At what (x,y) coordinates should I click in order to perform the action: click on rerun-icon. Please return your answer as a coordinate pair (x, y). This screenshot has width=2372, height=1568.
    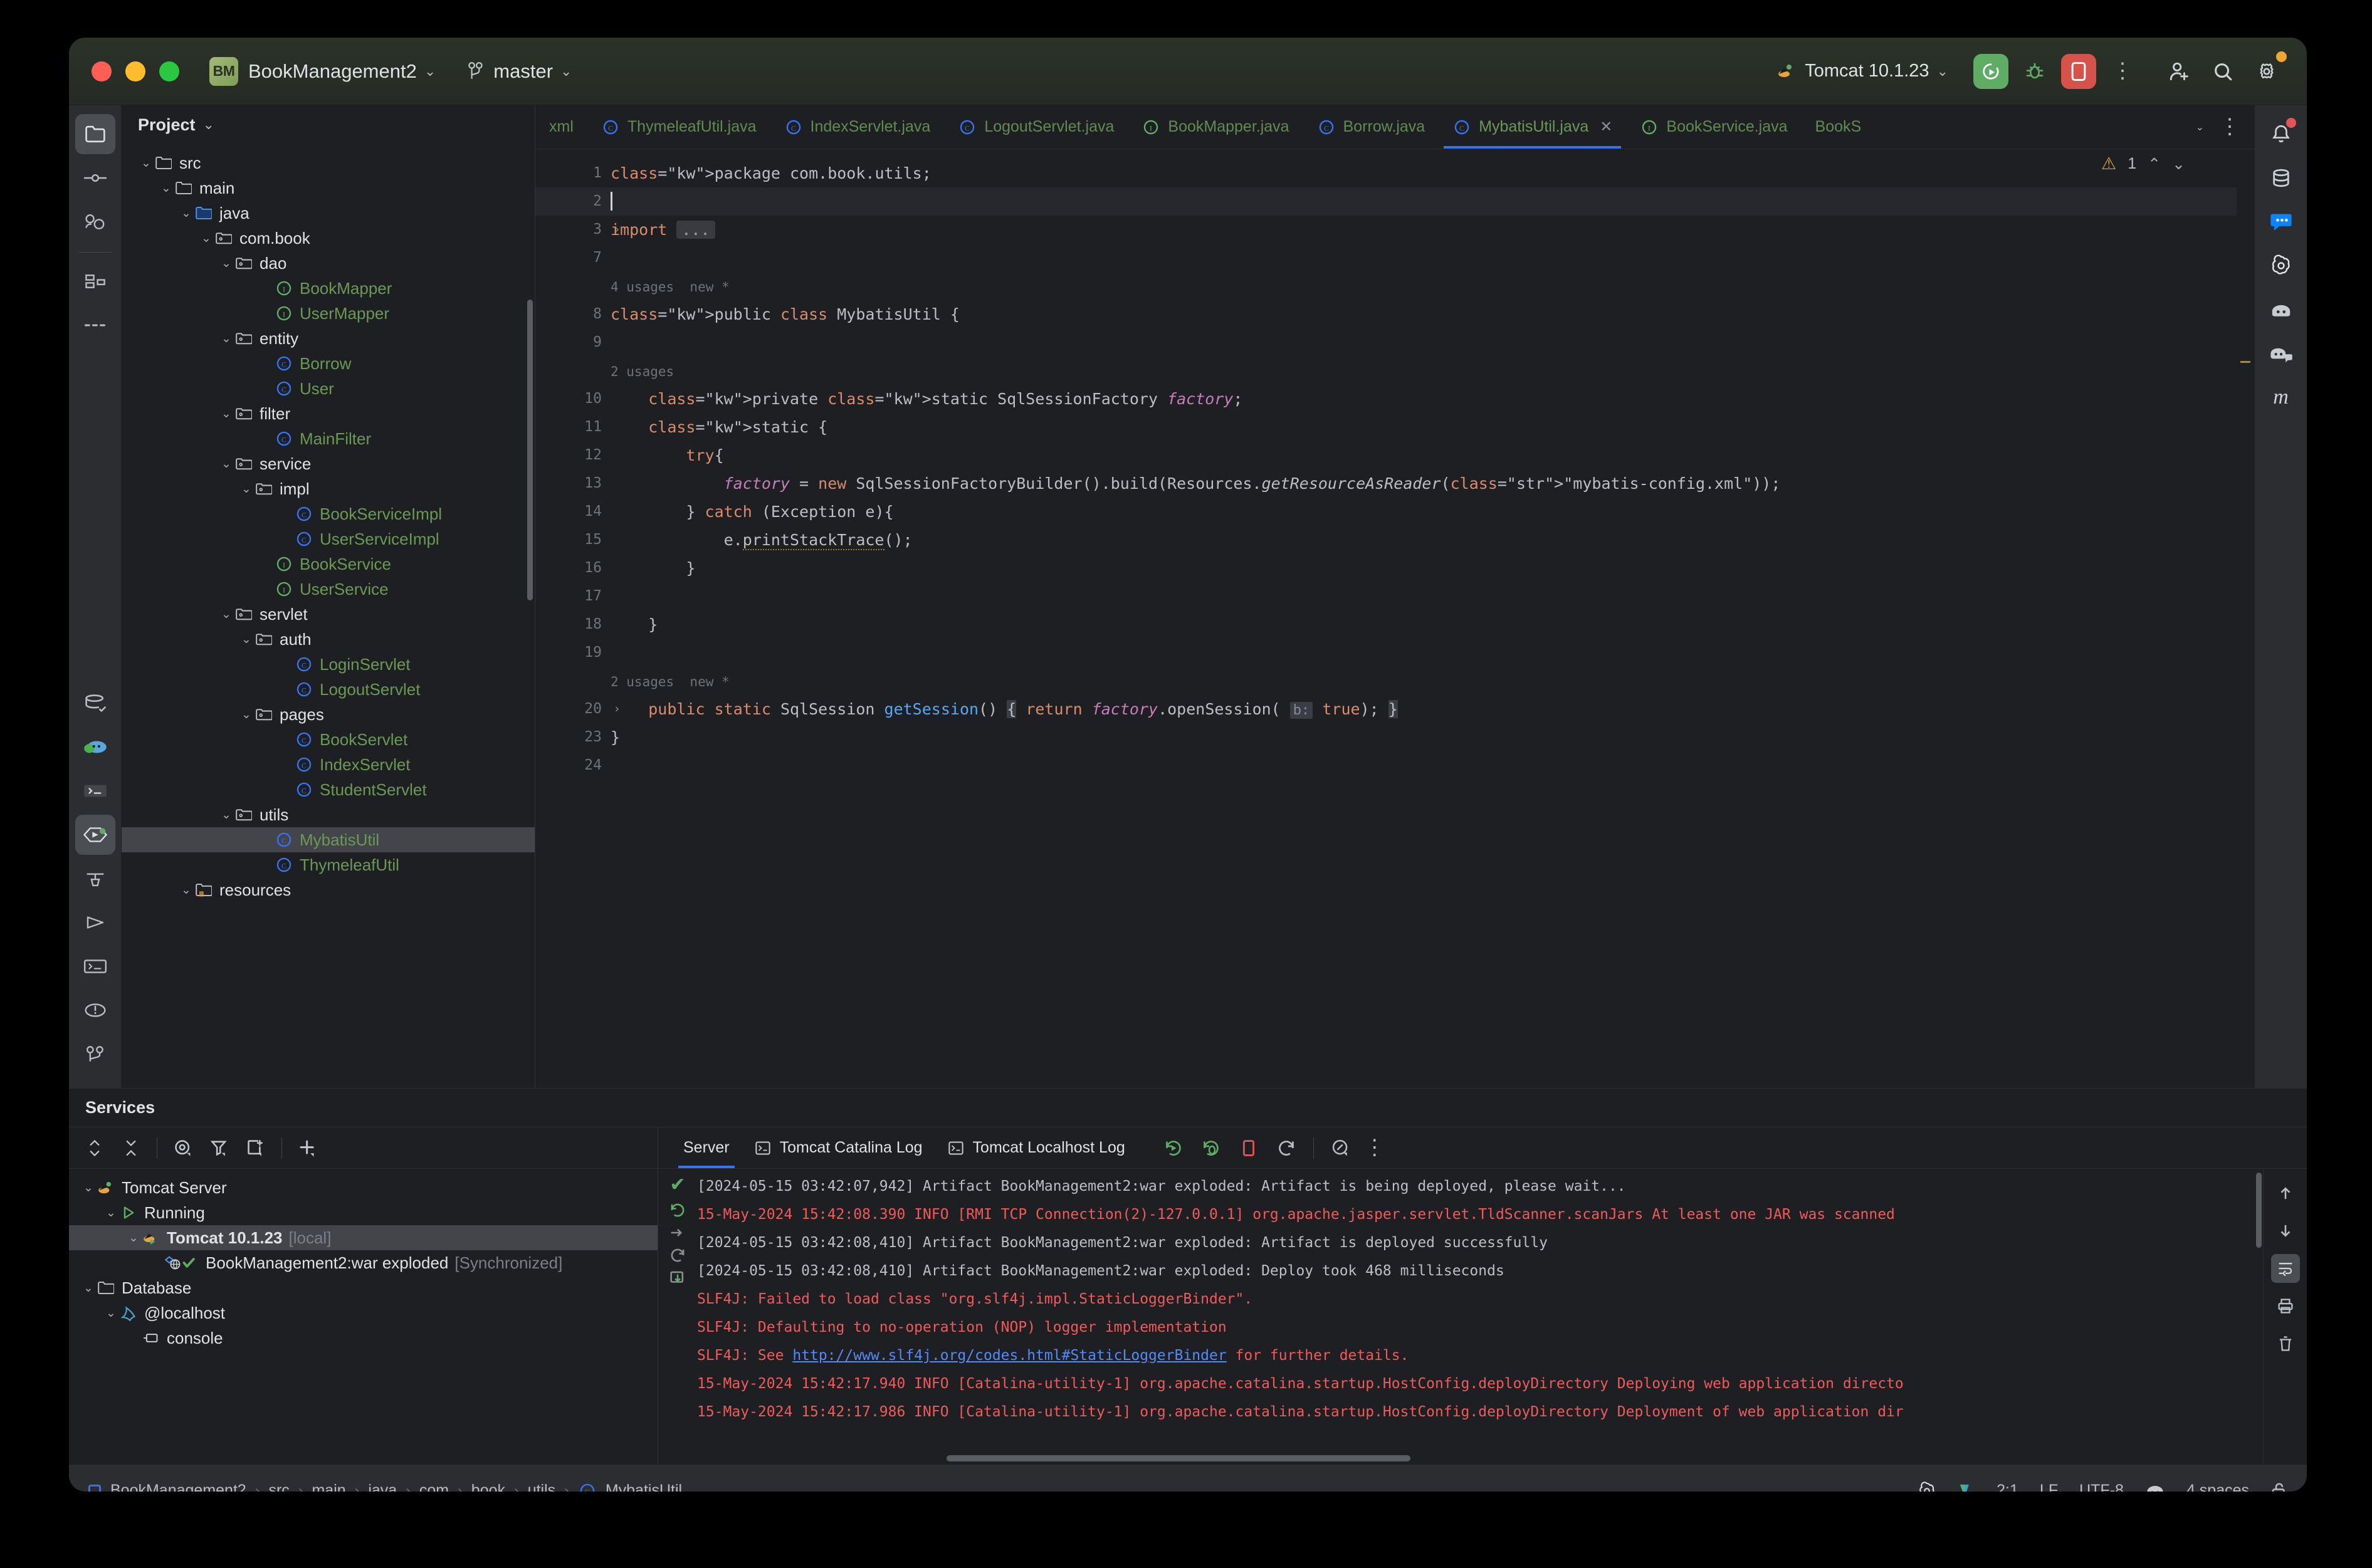
    Looking at the image, I should click on (1173, 1148).